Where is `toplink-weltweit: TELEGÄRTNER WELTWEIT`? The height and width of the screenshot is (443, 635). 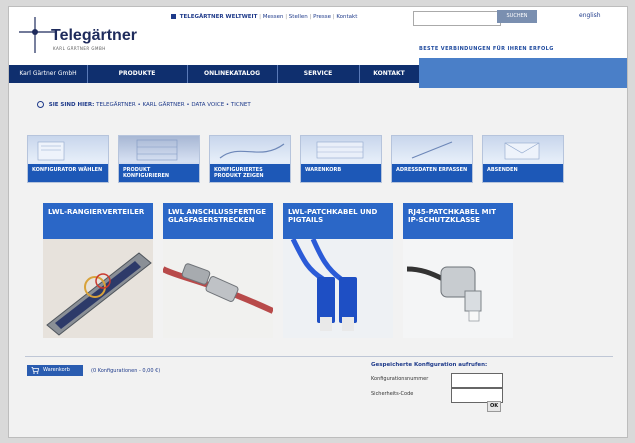 toplink-weltweit: TELEGÄRTNER WELTWEIT is located at coordinates (219, 17).